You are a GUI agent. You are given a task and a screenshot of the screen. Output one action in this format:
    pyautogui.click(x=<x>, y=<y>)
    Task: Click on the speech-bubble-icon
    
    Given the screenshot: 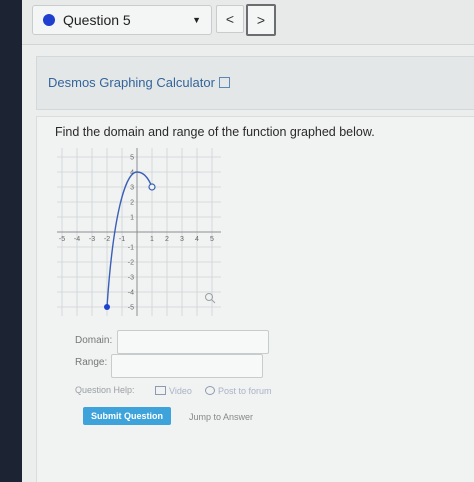 What is the action you would take?
    pyautogui.click(x=210, y=390)
    